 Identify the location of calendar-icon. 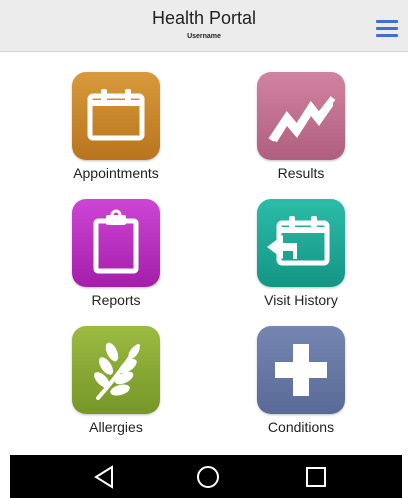
(116, 116).